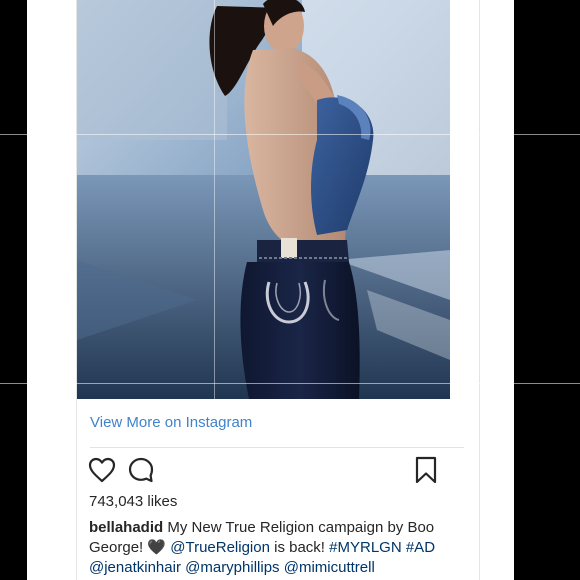  Describe the element at coordinates (329, 567) in the screenshot. I see `mention-mimicuttrell: @mimicuttrell` at that location.